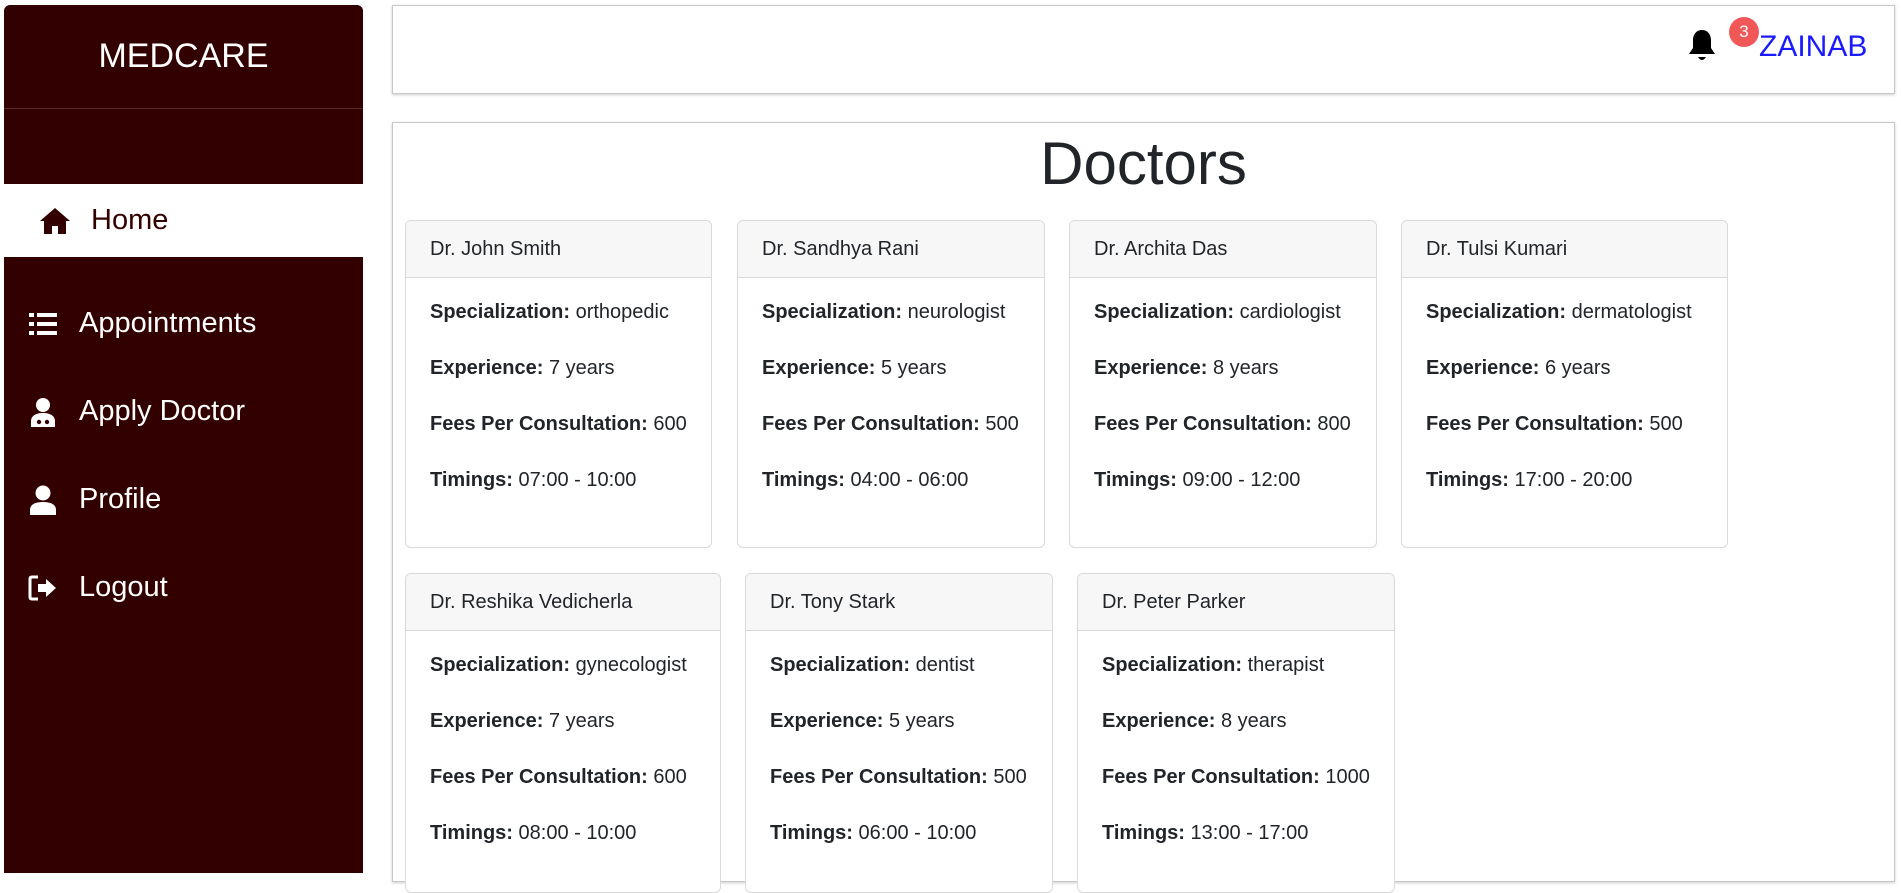  What do you see at coordinates (43, 324) in the screenshot?
I see `list-icon` at bounding box center [43, 324].